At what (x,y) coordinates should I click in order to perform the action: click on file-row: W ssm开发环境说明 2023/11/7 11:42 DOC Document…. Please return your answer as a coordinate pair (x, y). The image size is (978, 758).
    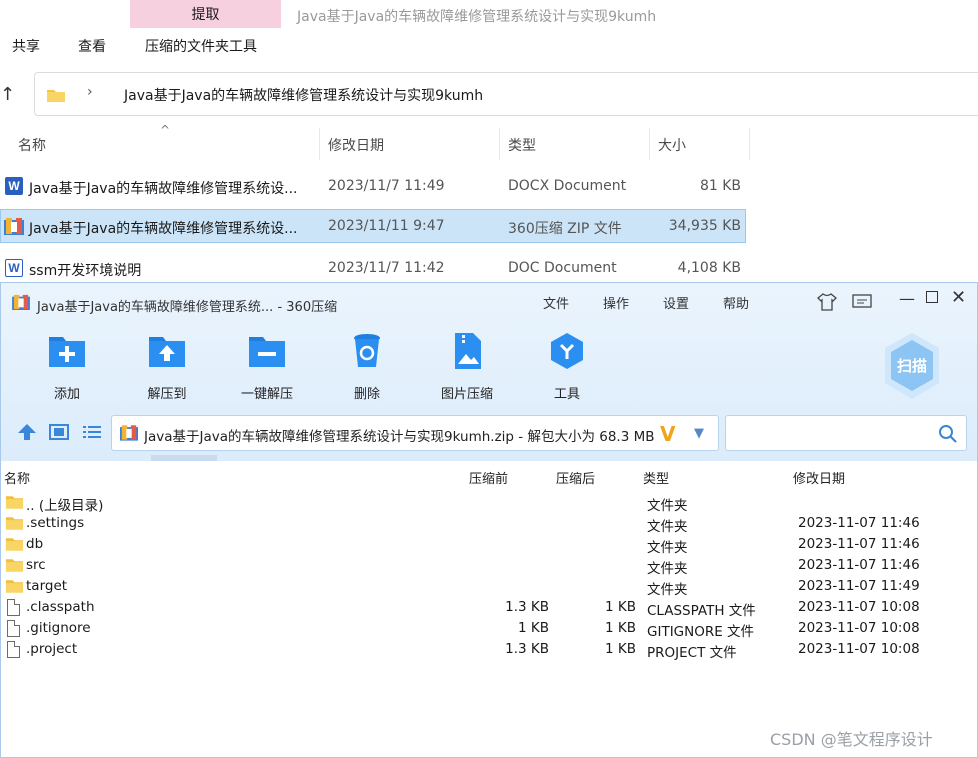
    Looking at the image, I should click on (373, 268).